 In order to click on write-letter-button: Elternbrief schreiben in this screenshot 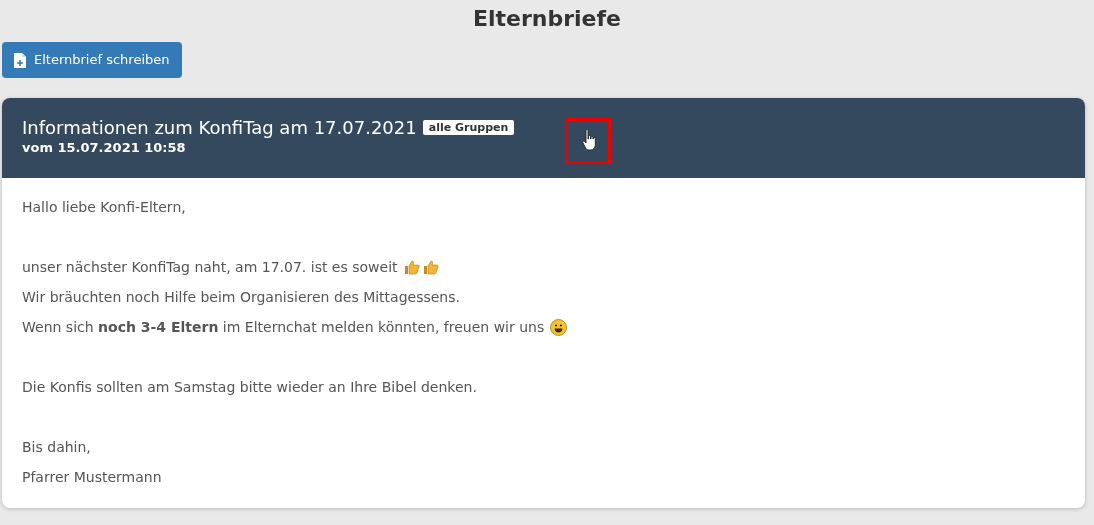, I will do `click(92, 60)`.